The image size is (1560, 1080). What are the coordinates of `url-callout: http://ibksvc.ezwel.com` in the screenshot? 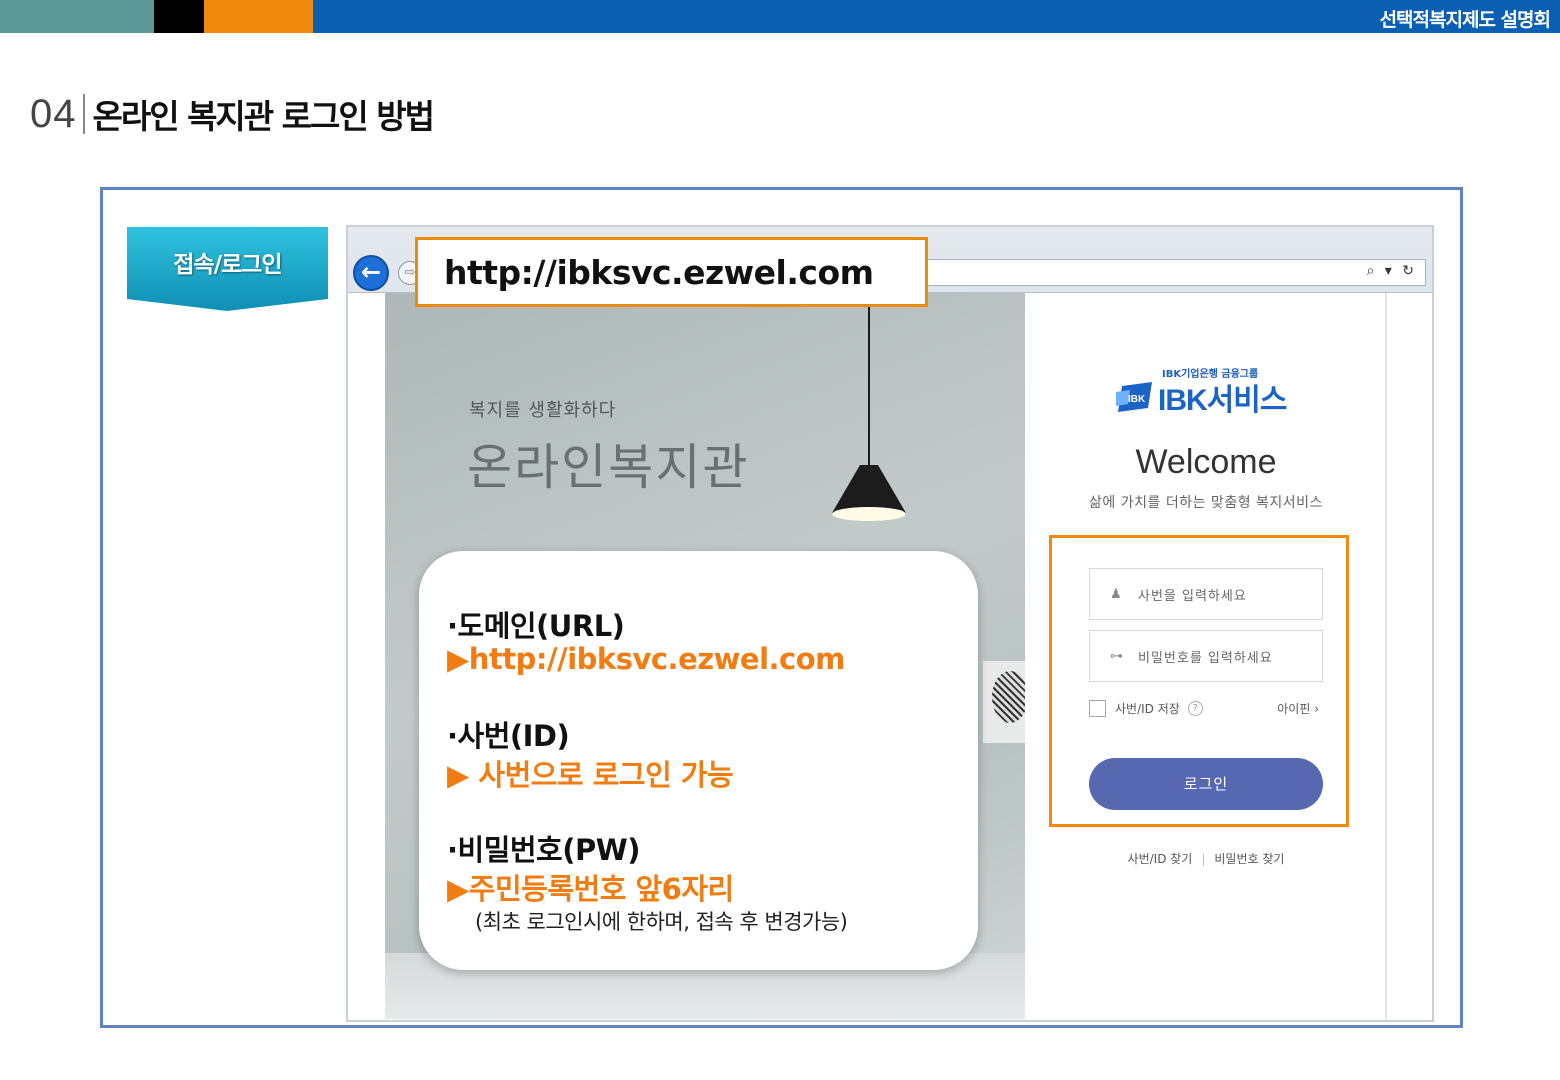 It's located at (671, 272).